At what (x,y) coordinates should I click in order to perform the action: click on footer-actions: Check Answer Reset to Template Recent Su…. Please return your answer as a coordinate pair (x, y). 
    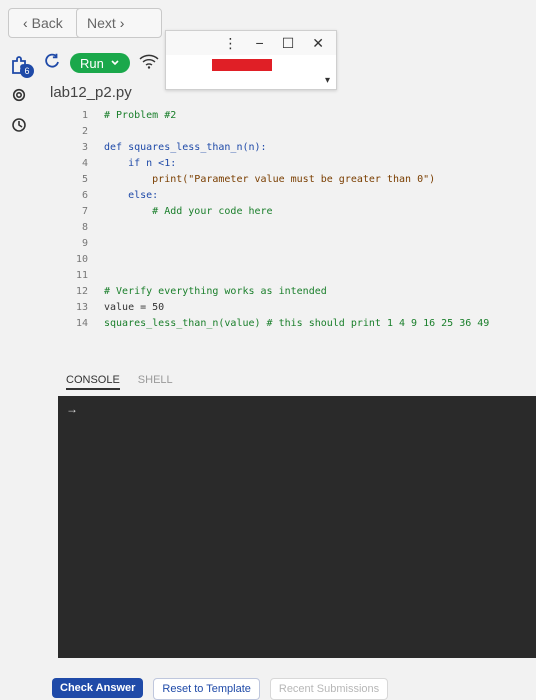
    Looking at the image, I should click on (220, 689).